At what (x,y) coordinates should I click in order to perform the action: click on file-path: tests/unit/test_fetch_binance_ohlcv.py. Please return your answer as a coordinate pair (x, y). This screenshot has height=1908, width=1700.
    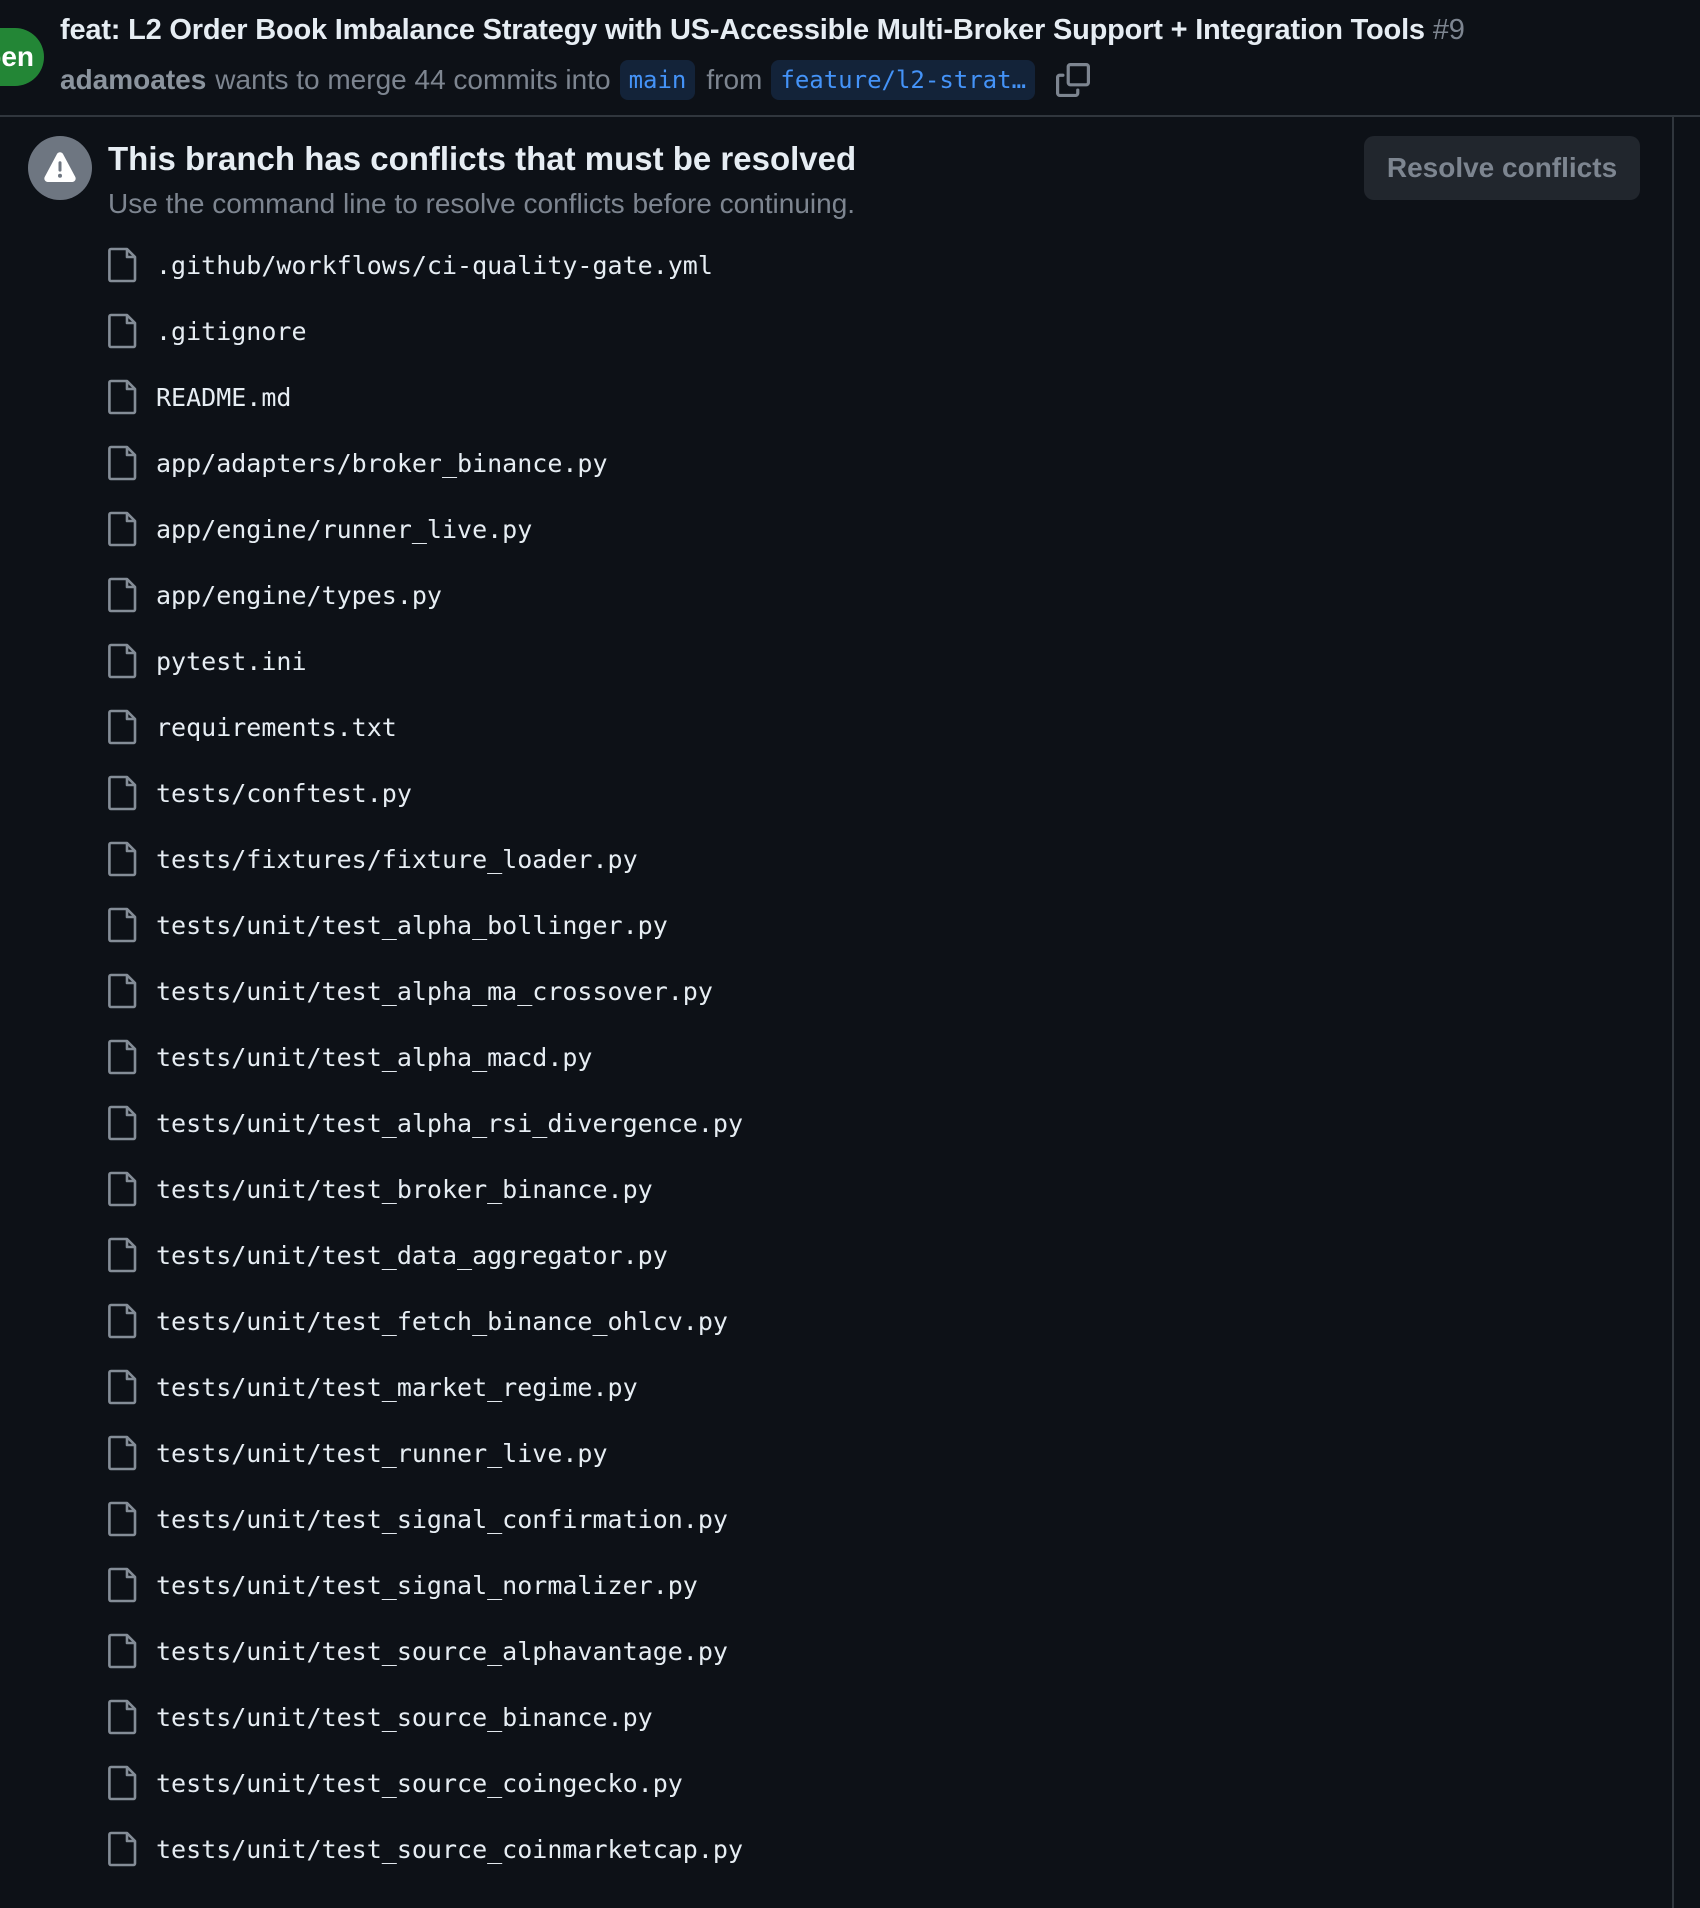
    Looking at the image, I should click on (442, 1321).